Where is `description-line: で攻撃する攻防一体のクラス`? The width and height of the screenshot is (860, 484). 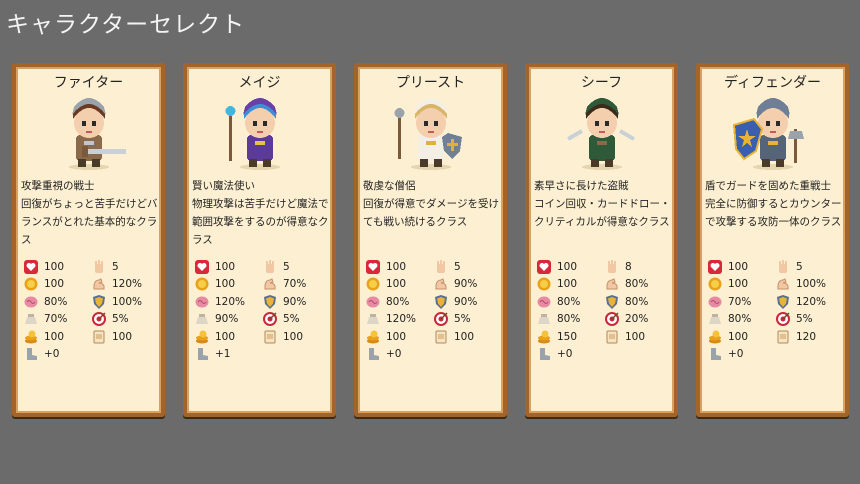 description-line: で攻撃する攻防一体のクラス is located at coordinates (773, 222).